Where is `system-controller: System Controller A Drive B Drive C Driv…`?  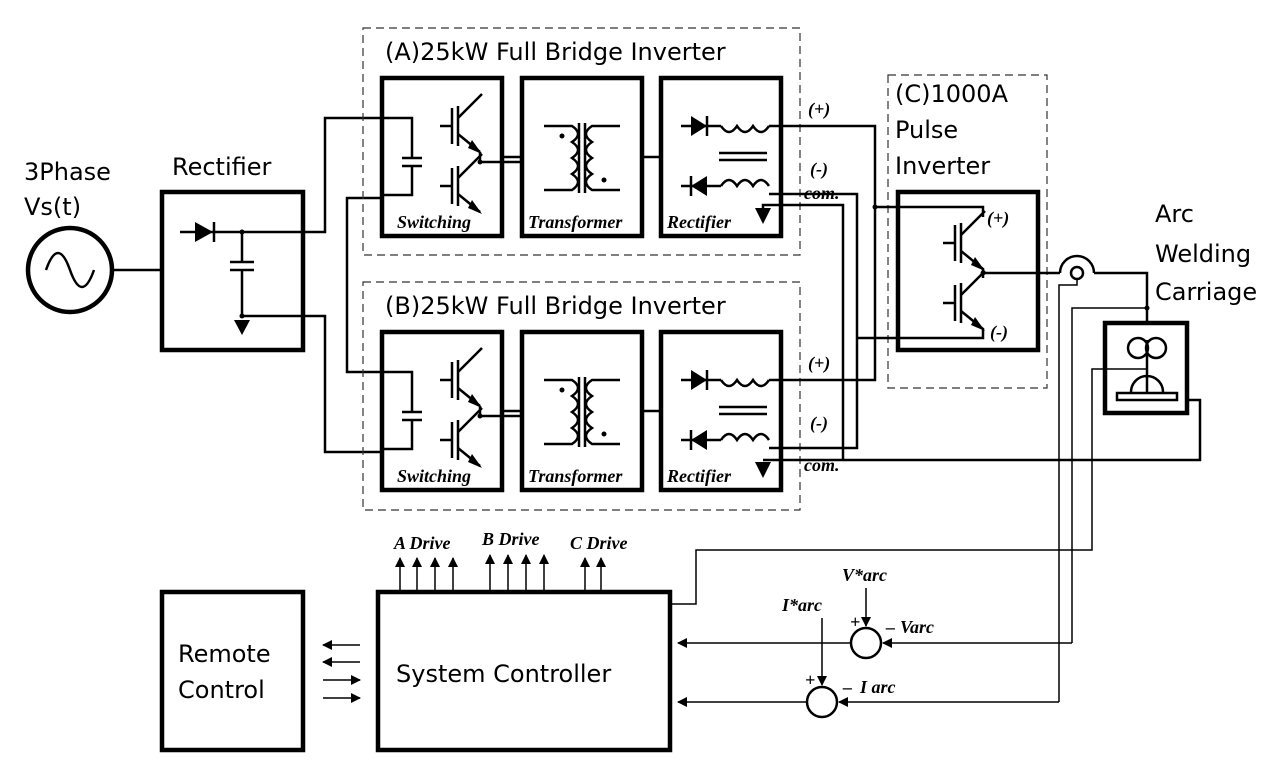
system-controller: System Controller A Drive B Drive C Driv… is located at coordinates (524, 641).